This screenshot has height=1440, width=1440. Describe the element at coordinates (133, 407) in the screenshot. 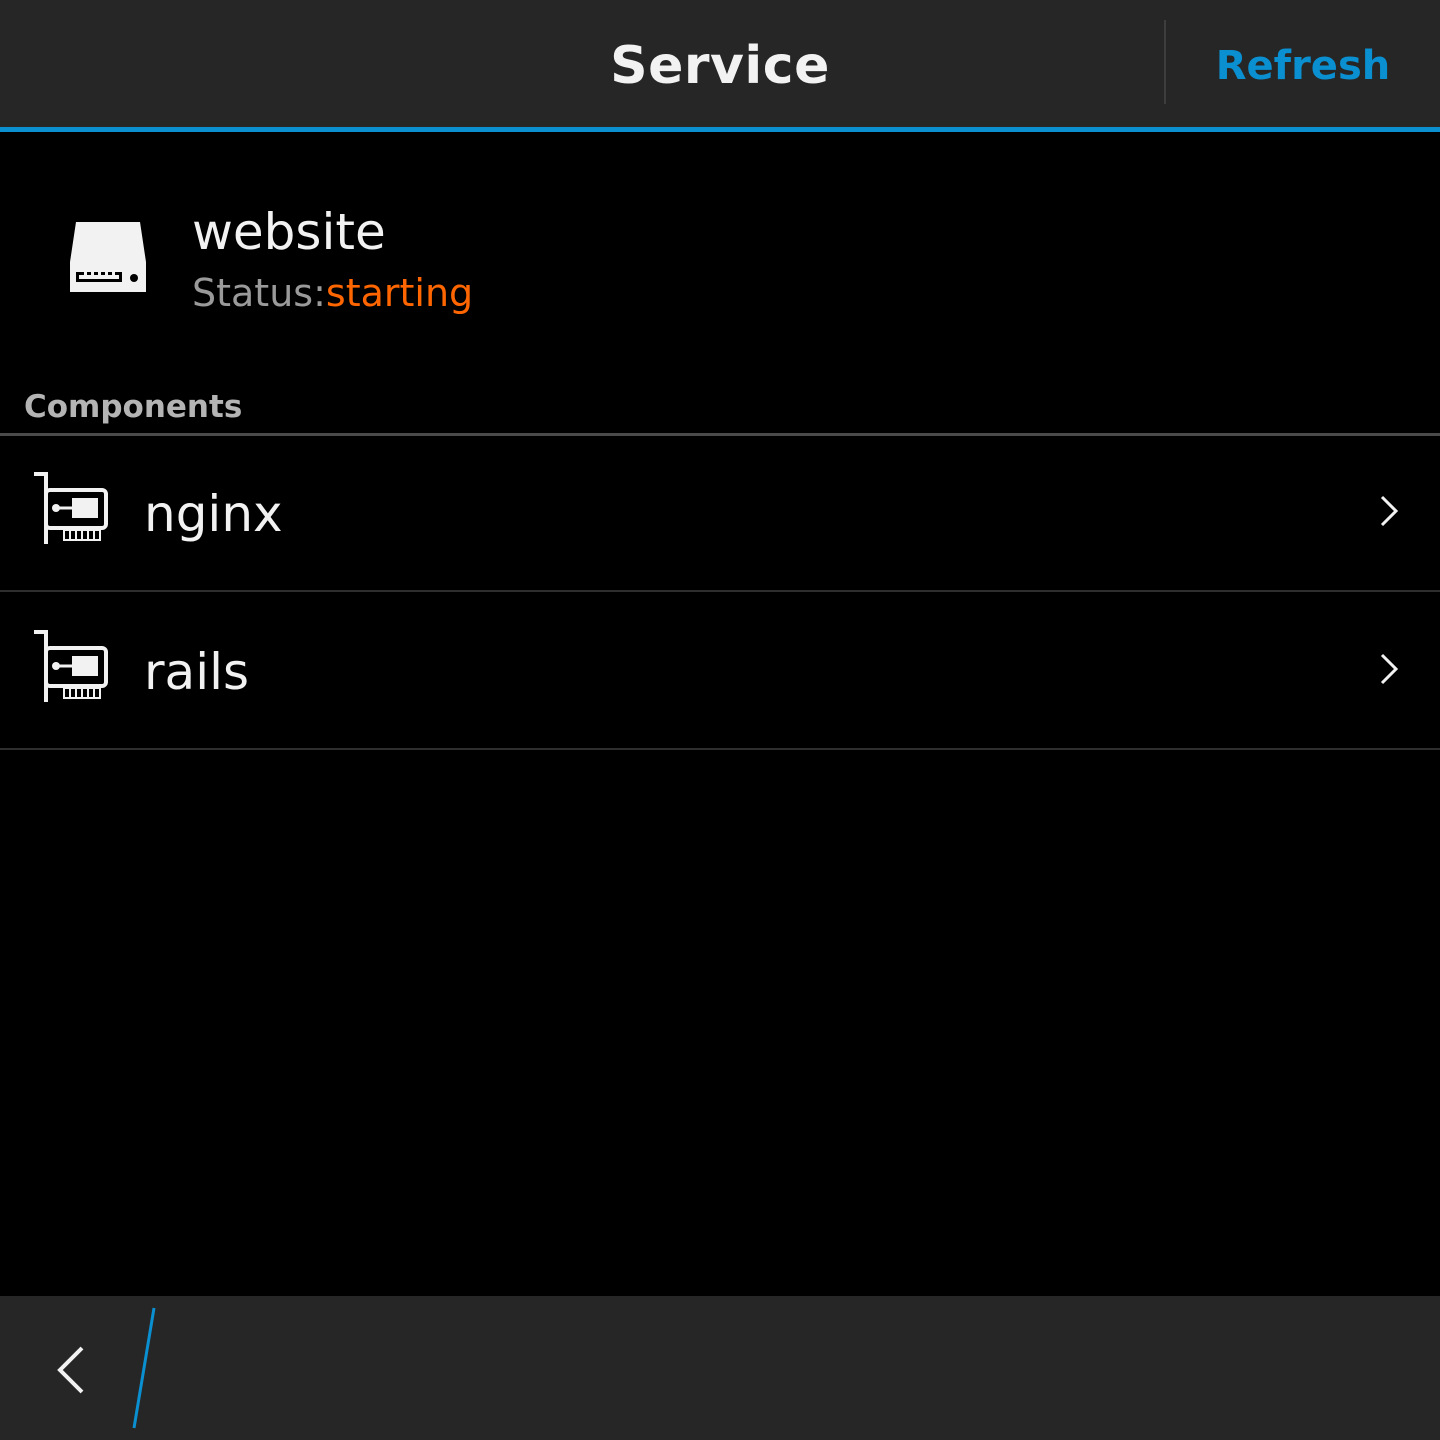

I see `components-section-title: Components` at that location.